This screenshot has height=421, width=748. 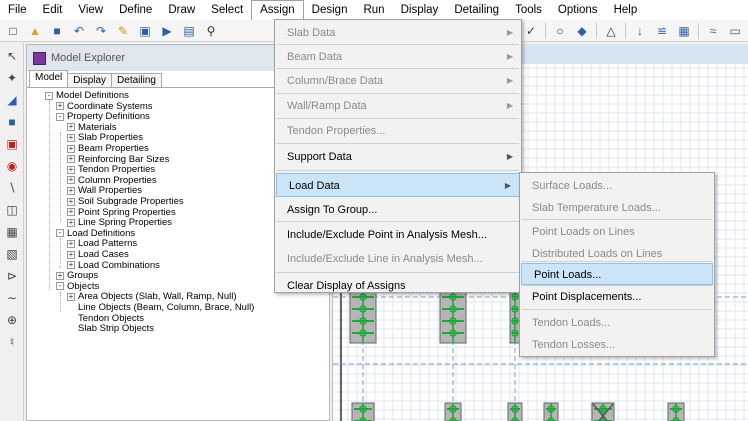 I want to click on menu-draw: Draw, so click(x=181, y=10).